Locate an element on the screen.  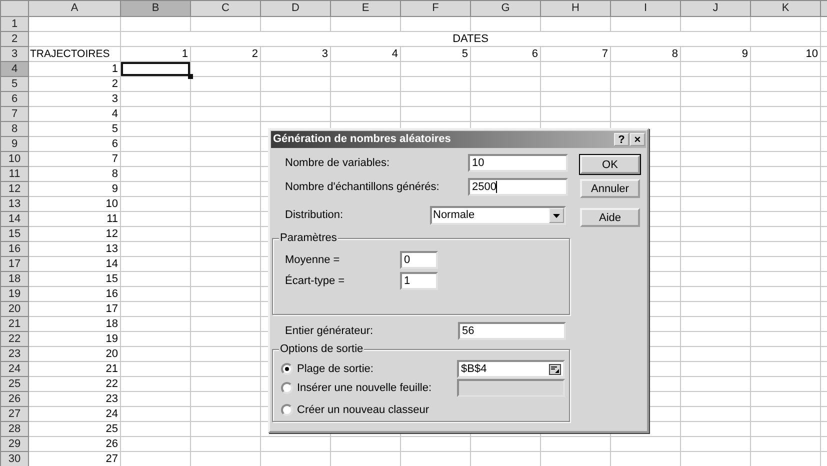
row-header: 19 is located at coordinates (14, 294).